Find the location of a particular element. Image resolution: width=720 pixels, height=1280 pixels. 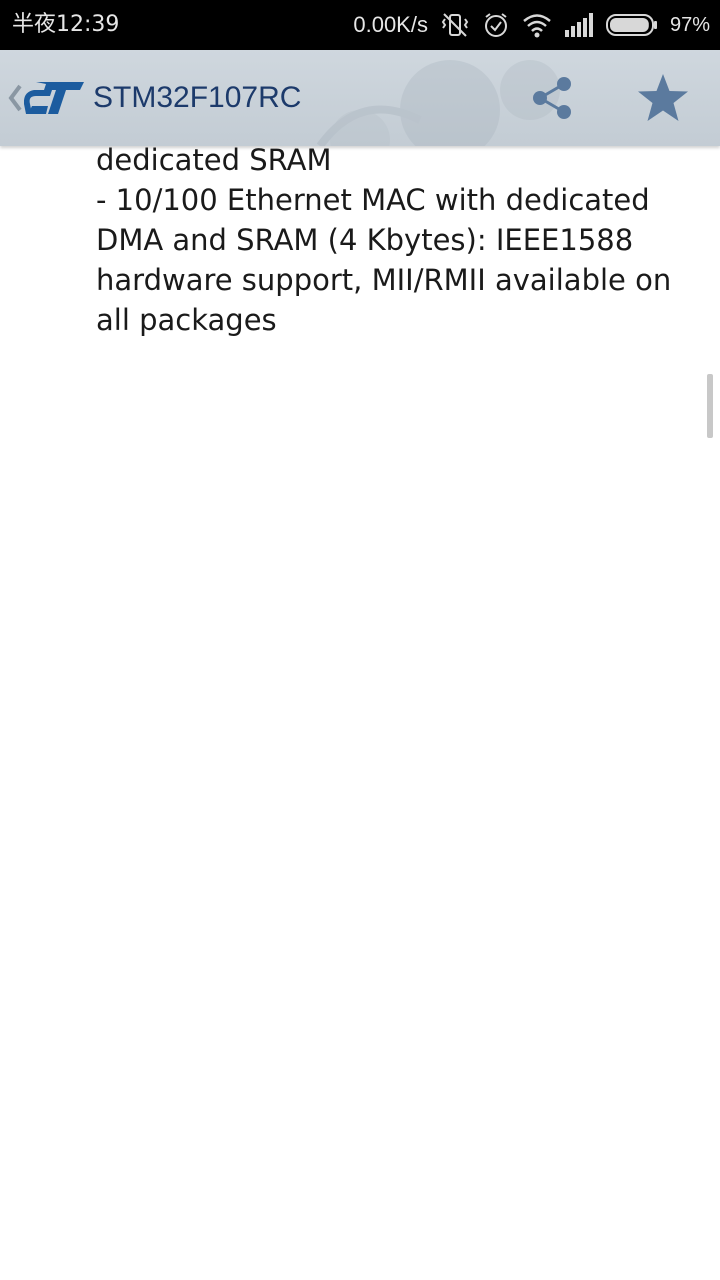

text-line: - 10/100 Ethernet MAC with dedicated is located at coordinates (373, 200).